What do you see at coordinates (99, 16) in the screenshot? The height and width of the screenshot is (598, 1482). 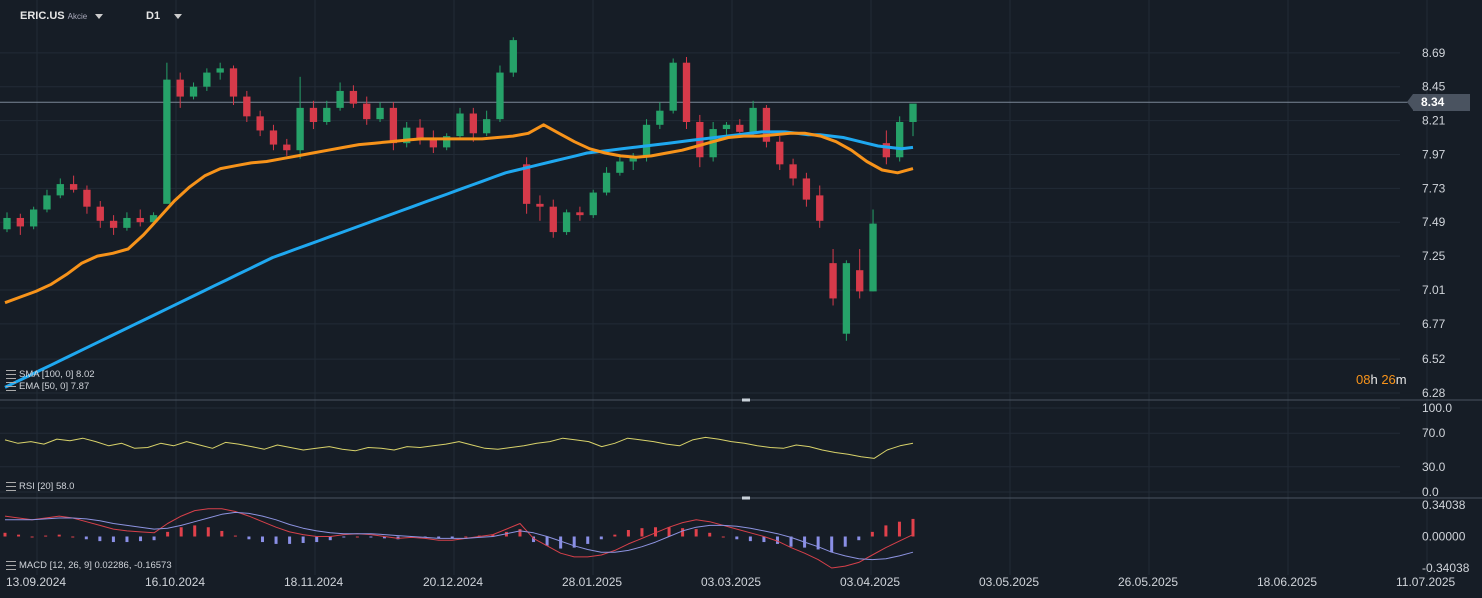 I see `chevron-down-icon` at bounding box center [99, 16].